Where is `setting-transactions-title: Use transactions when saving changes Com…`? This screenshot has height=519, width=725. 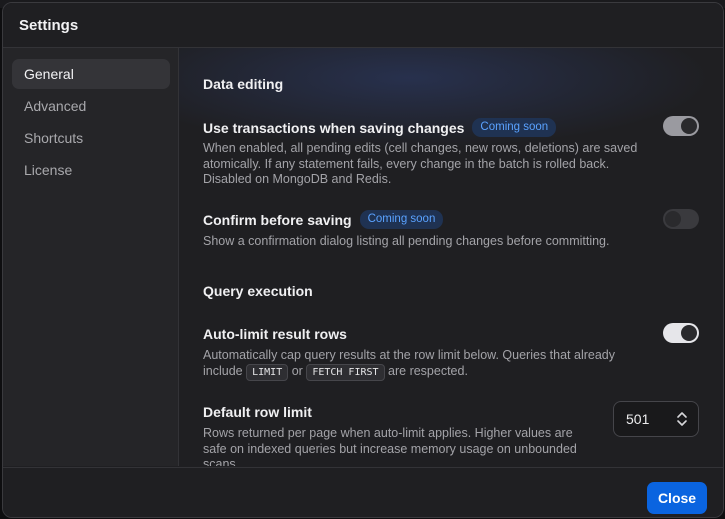
setting-transactions-title: Use transactions when saving changes Com… is located at coordinates (380, 127).